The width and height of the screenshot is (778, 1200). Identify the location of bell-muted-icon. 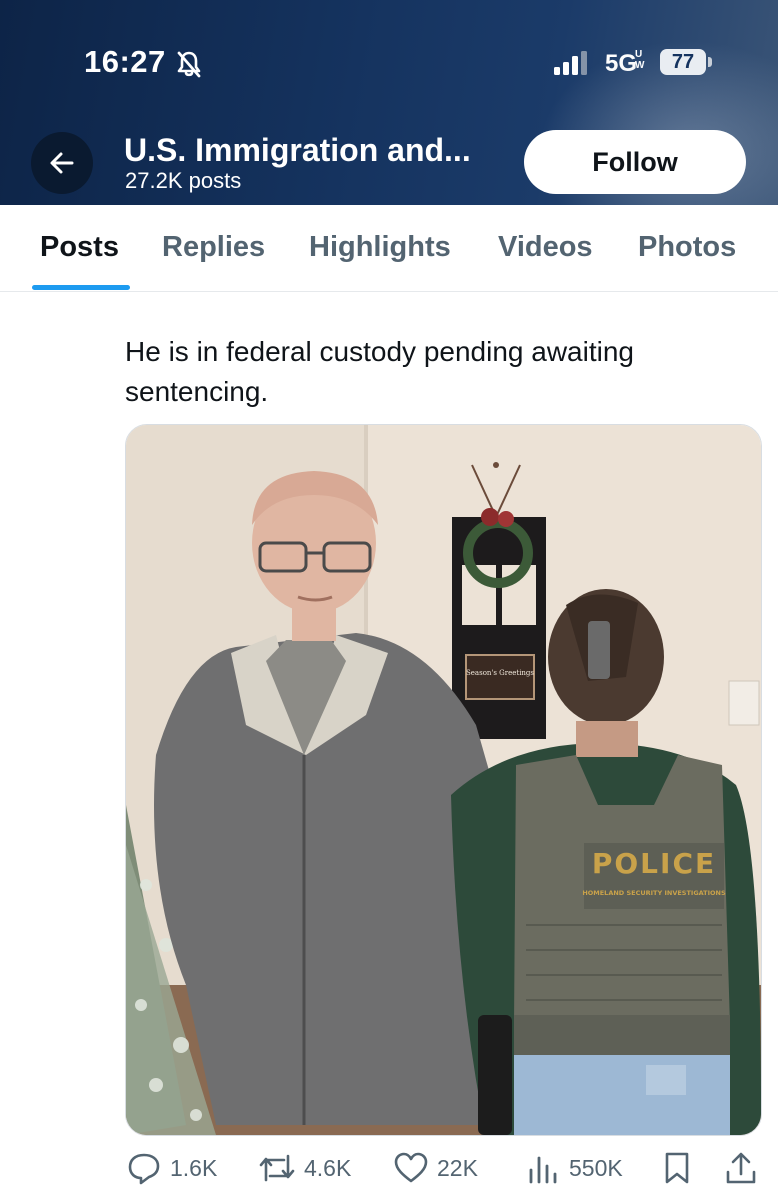
(189, 64).